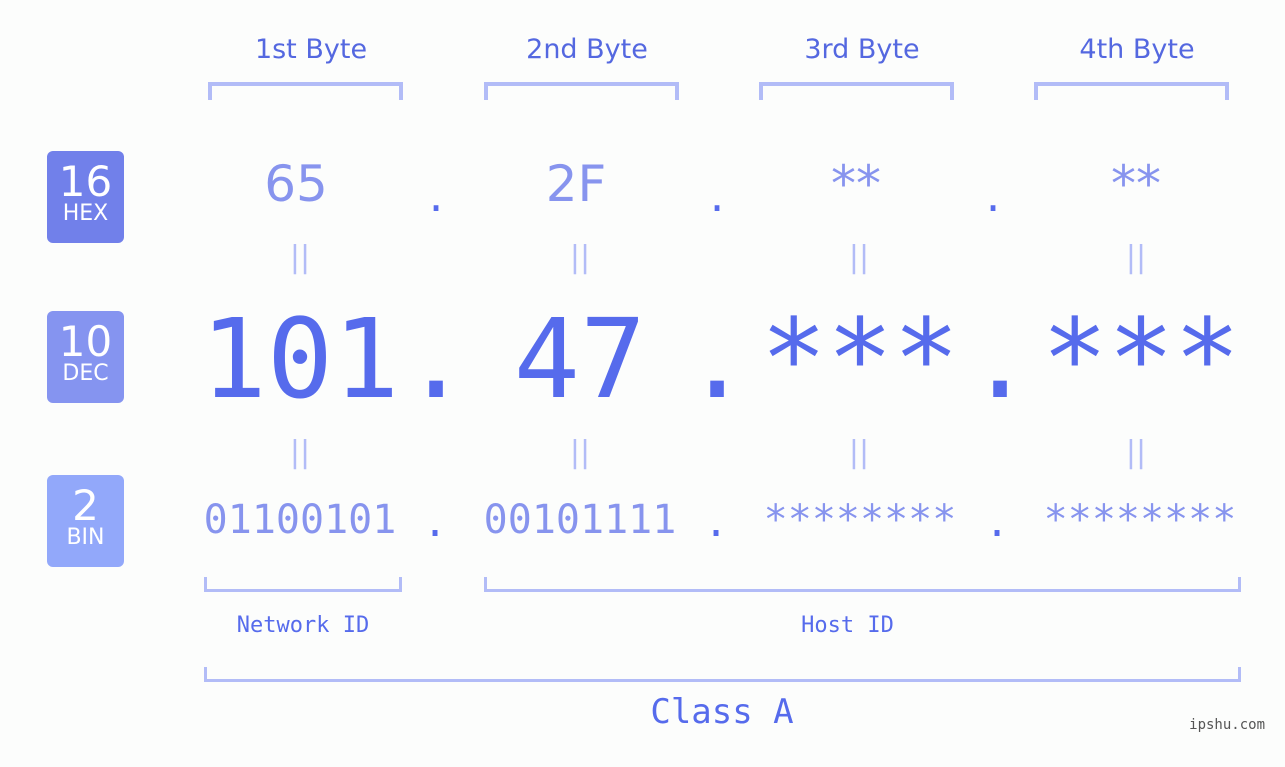  I want to click on bin-badge: 2 BIN, so click(85, 521).